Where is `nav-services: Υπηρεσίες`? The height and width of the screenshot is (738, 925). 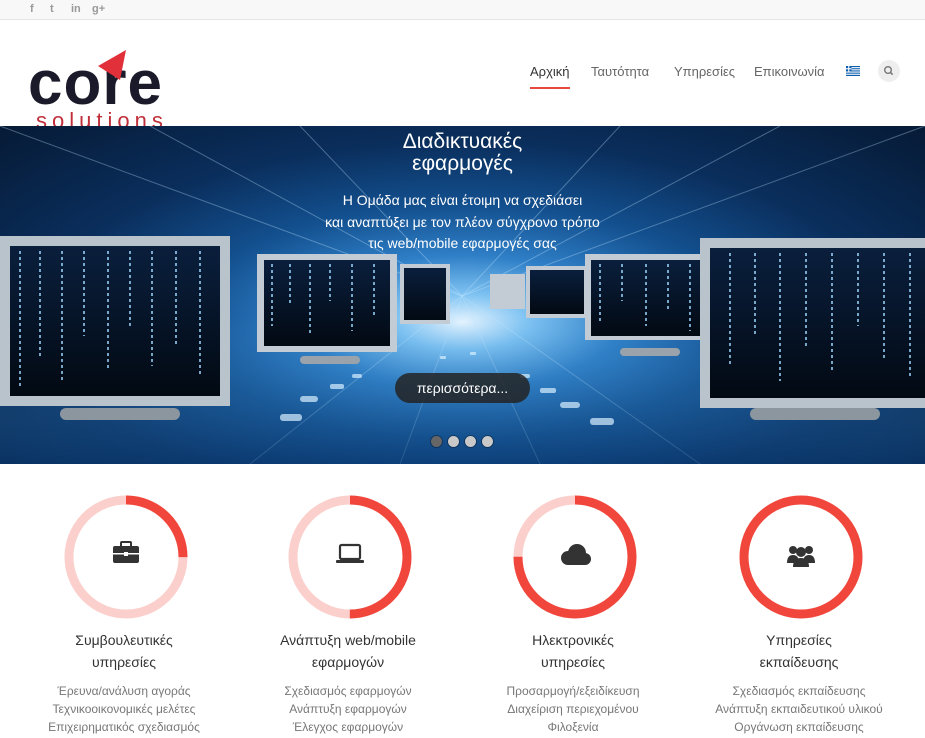
nav-services: Υπηρεσίες is located at coordinates (704, 72).